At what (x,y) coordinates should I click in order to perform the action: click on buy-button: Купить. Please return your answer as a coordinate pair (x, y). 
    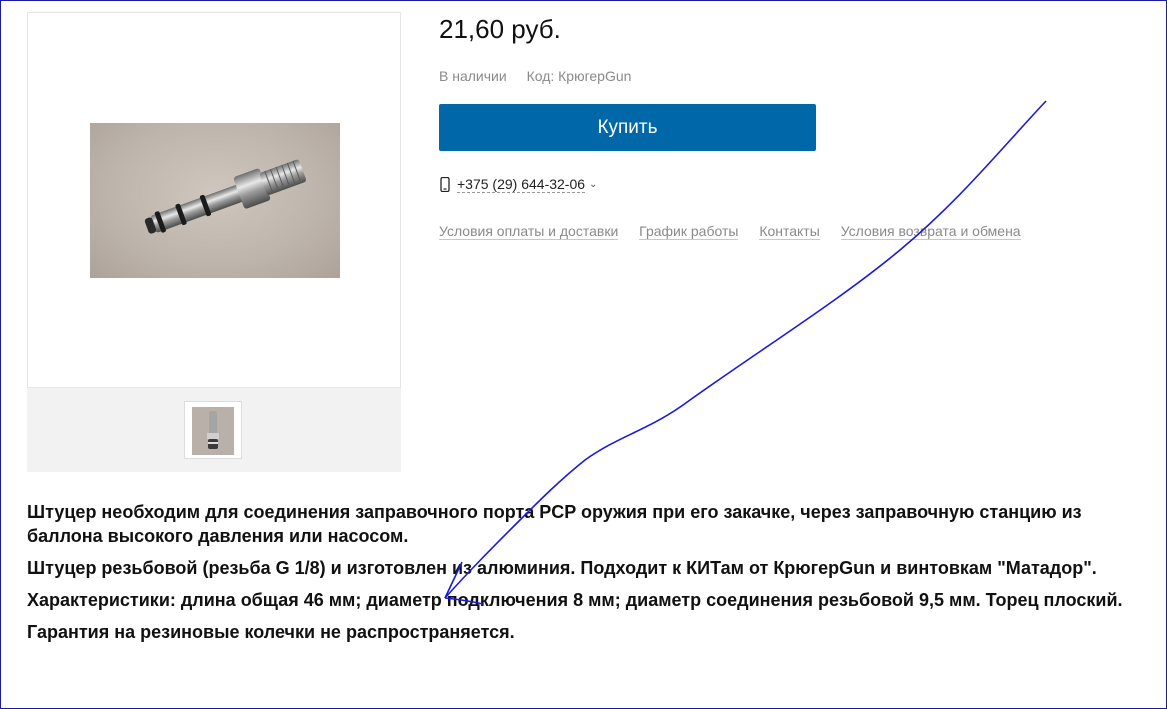
    Looking at the image, I should click on (627, 127).